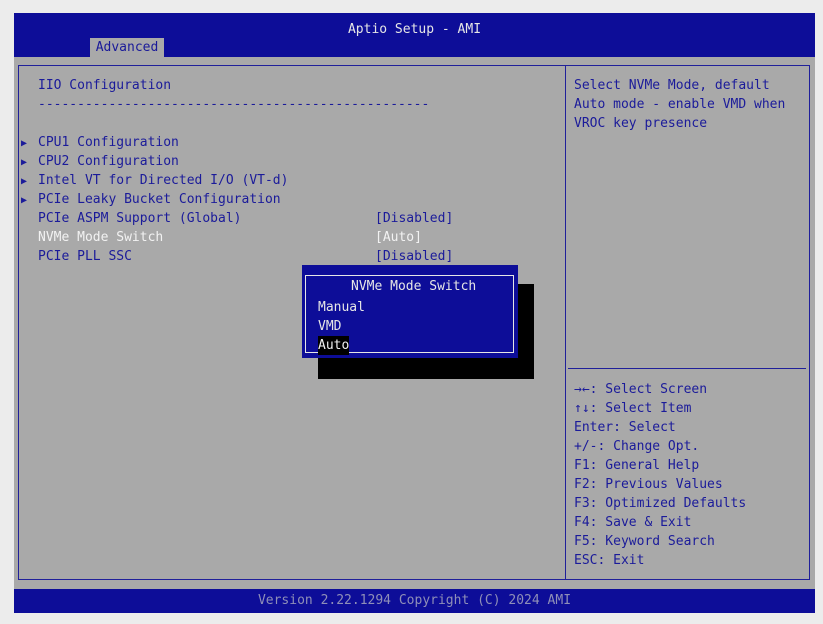 This screenshot has width=823, height=624. Describe the element at coordinates (398, 237) in the screenshot. I see `setting-value: [Auto]` at that location.